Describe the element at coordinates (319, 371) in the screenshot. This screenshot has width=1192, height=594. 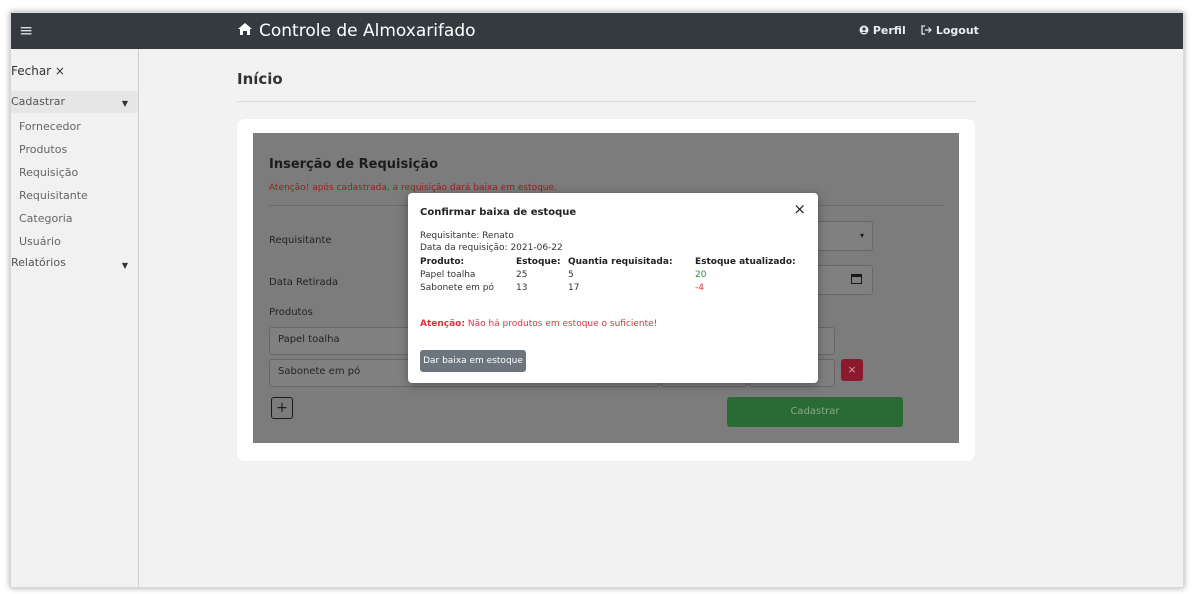
I see `produto-value: Sabonete em pó` at that location.